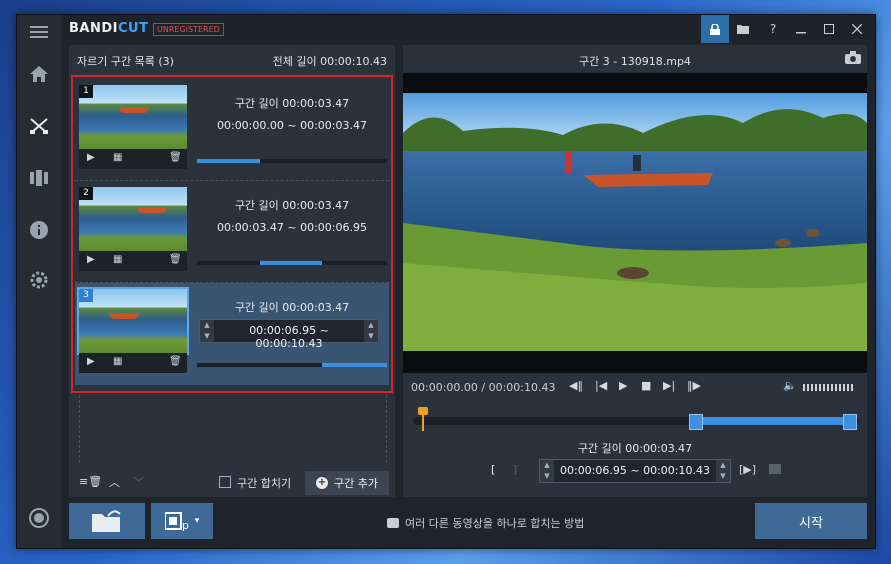 This screenshot has width=891, height=564. I want to click on start-button: 시작, so click(811, 521).